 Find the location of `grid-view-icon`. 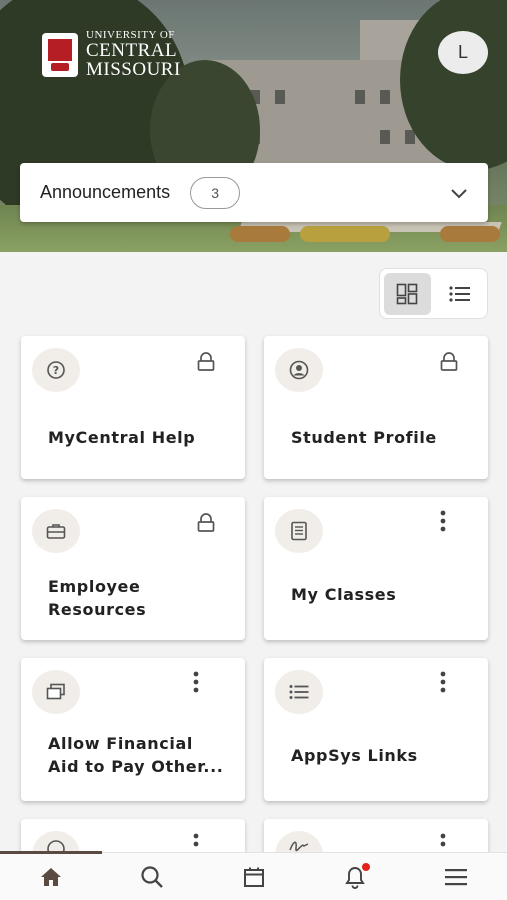

grid-view-icon is located at coordinates (407, 293).